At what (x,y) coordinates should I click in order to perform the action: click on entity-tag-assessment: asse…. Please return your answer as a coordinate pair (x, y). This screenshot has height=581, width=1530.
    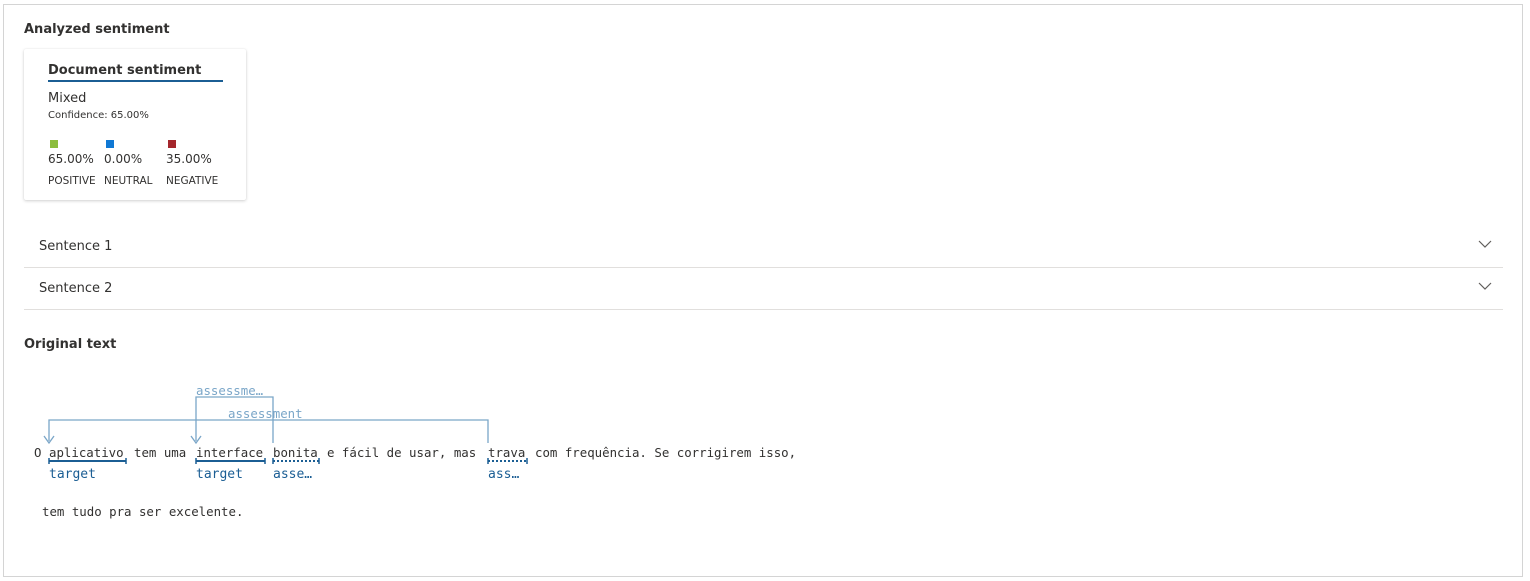
    Looking at the image, I should click on (293, 474).